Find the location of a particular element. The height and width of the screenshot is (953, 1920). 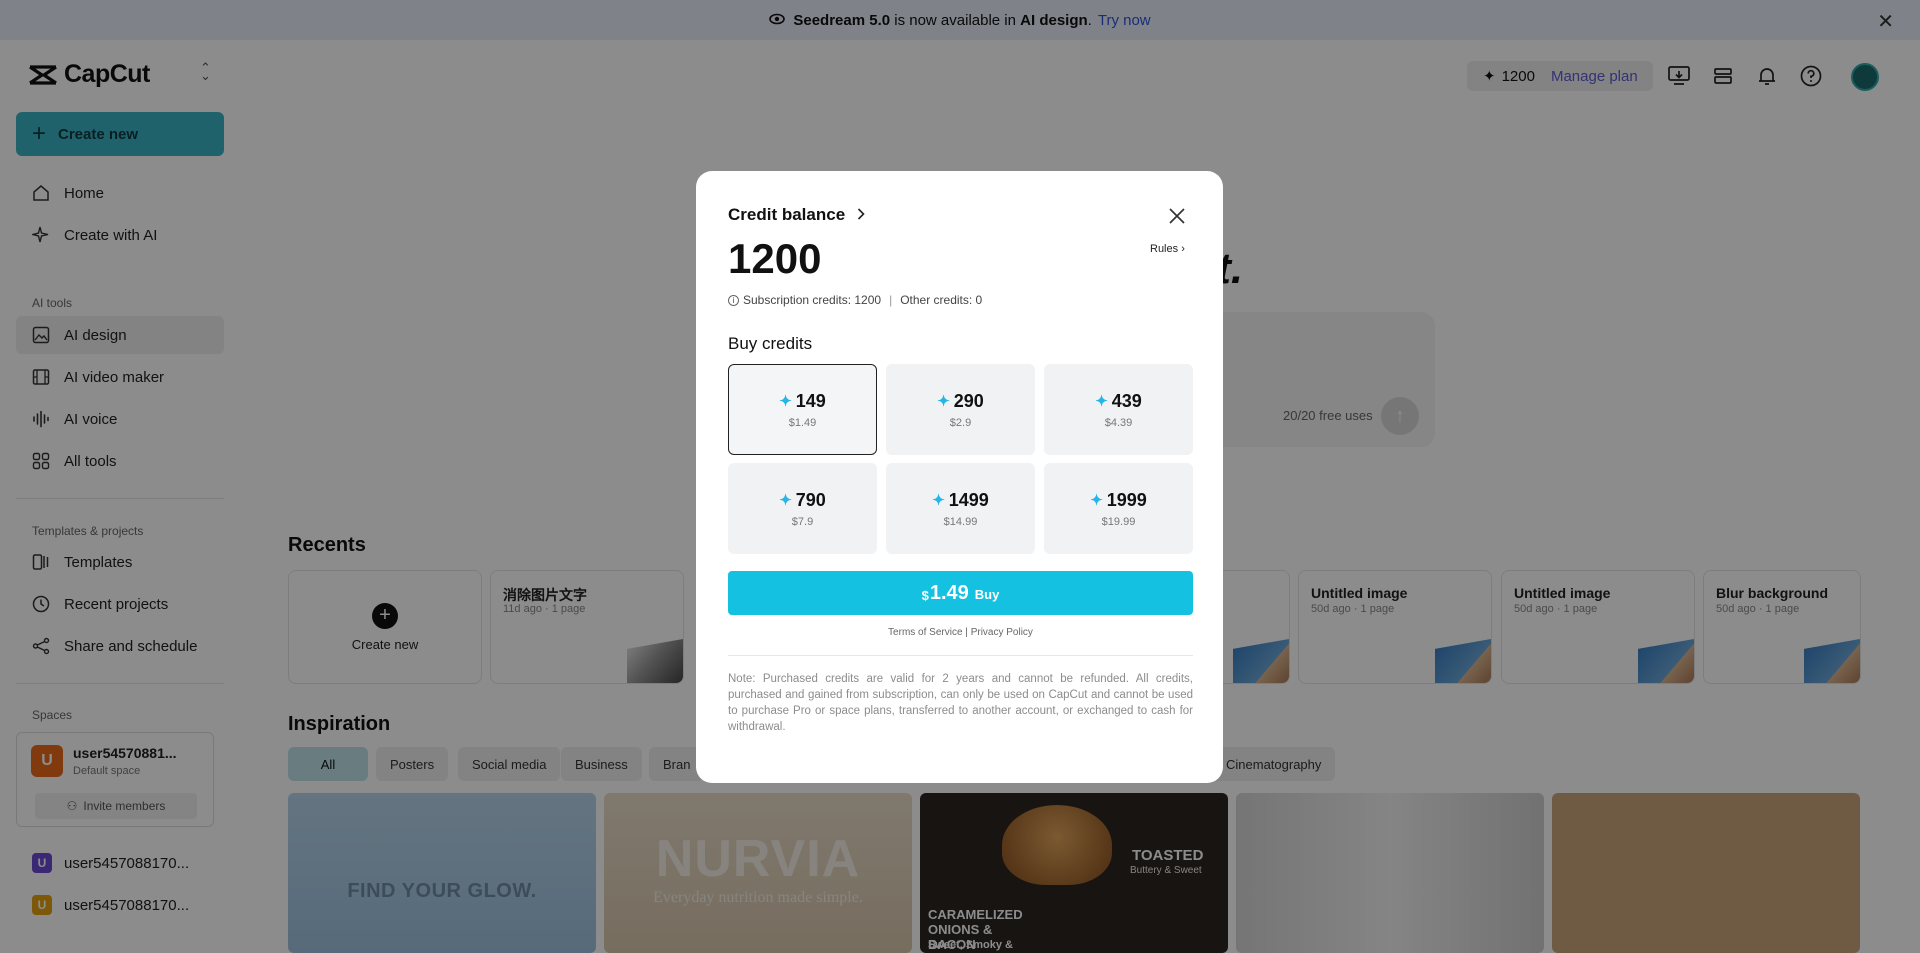

package-amount: ✦ 149 is located at coordinates (802, 401).